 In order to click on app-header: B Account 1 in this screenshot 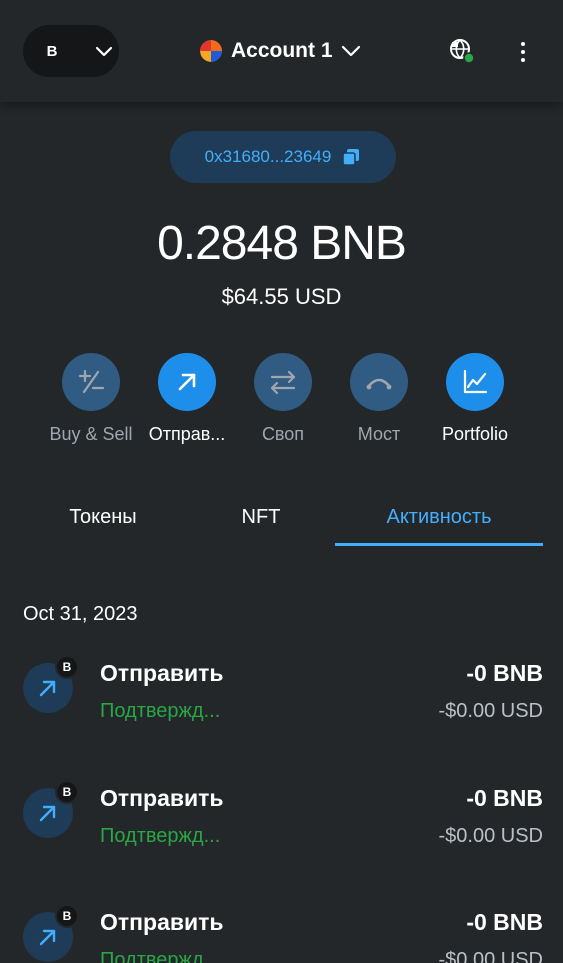, I will do `click(281, 51)`.